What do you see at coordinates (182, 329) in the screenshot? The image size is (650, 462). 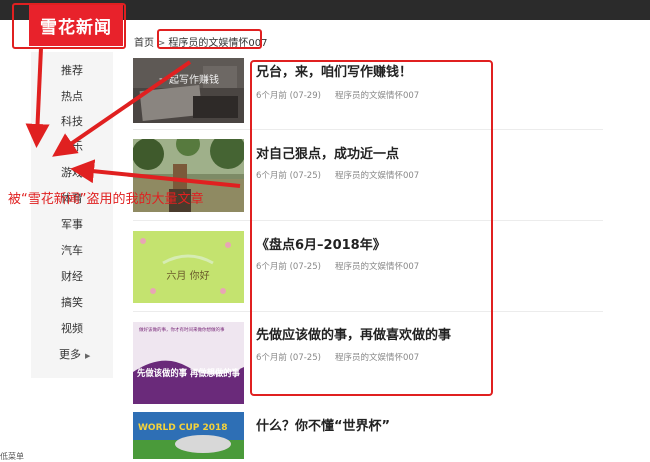 I see `thumb-small-caption: 做好该做的事，你才有时间来做你想做的事` at bounding box center [182, 329].